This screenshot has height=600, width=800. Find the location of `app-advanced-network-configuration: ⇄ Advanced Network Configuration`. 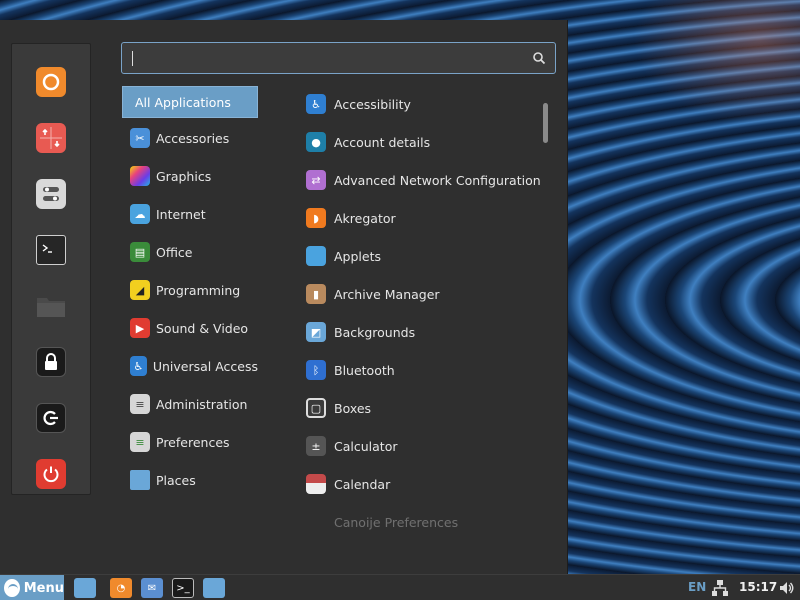

app-advanced-network-configuration: ⇄ Advanced Network Configuration is located at coordinates (426, 180).